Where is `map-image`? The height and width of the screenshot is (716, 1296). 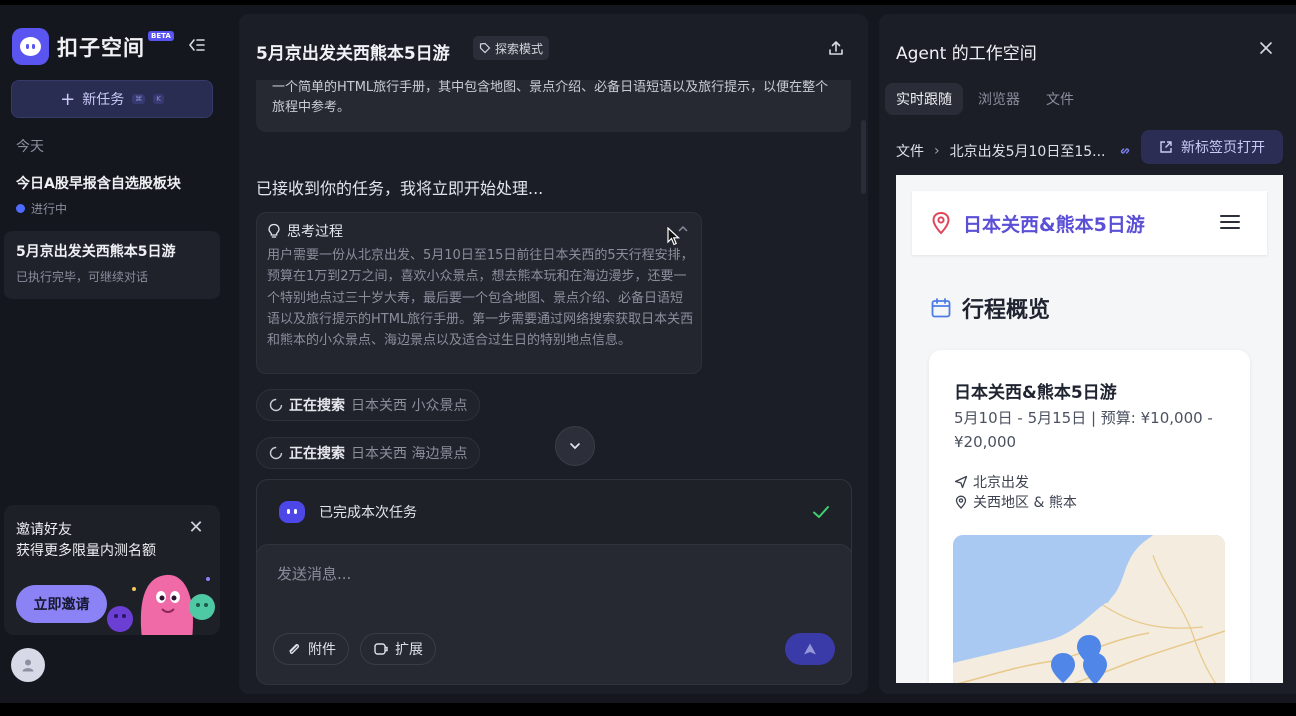
map-image is located at coordinates (1089, 609).